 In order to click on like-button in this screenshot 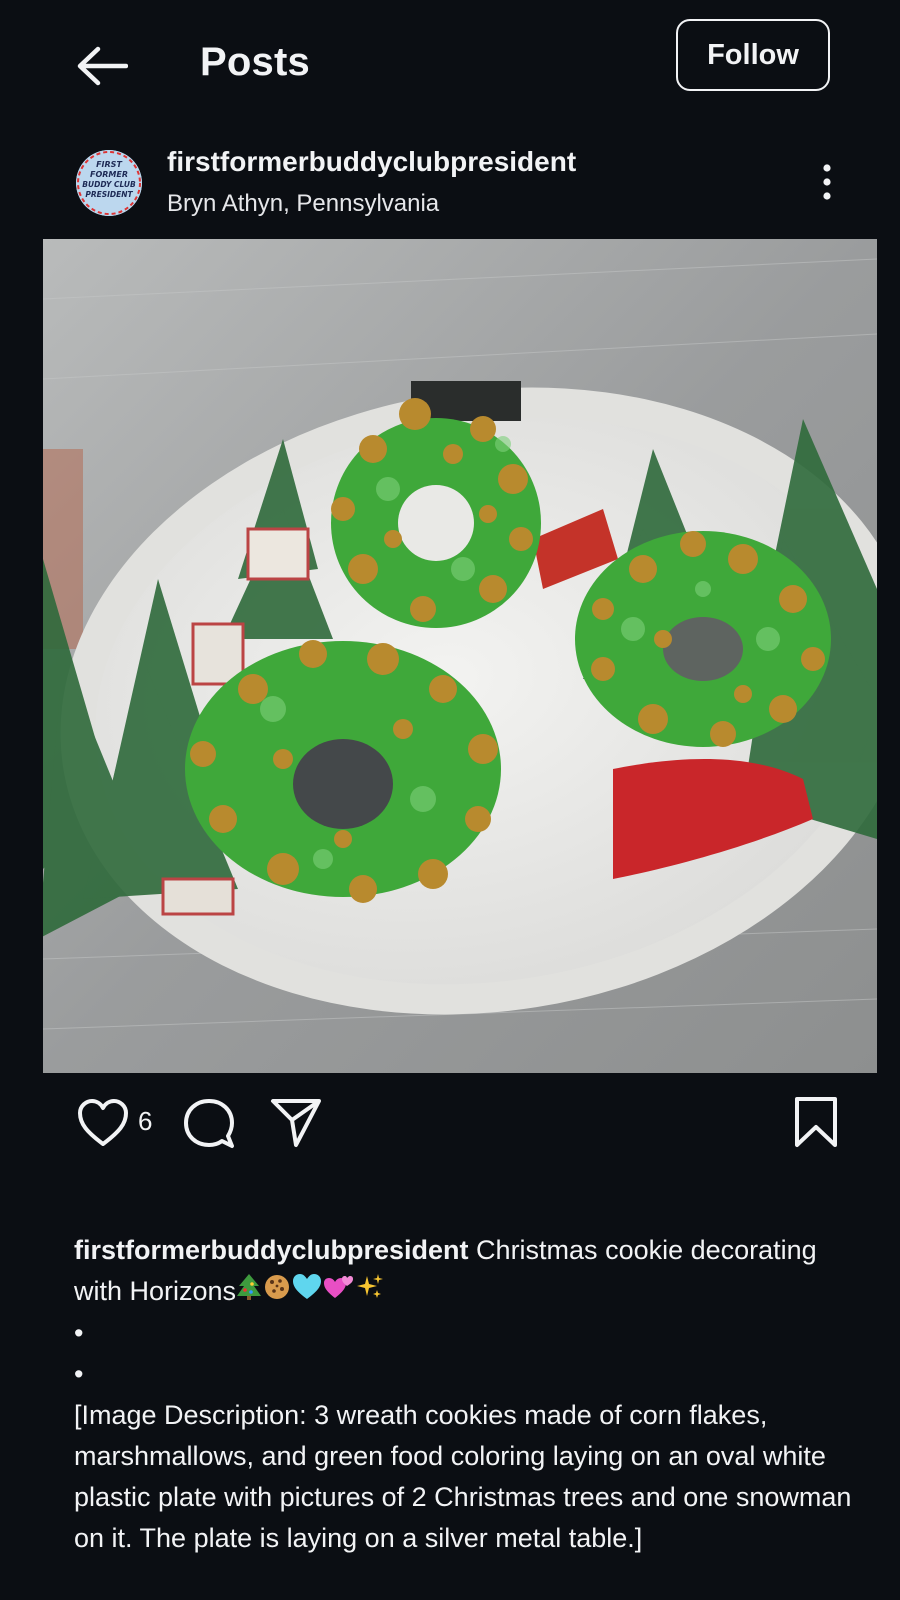, I will do `click(103, 1123)`.